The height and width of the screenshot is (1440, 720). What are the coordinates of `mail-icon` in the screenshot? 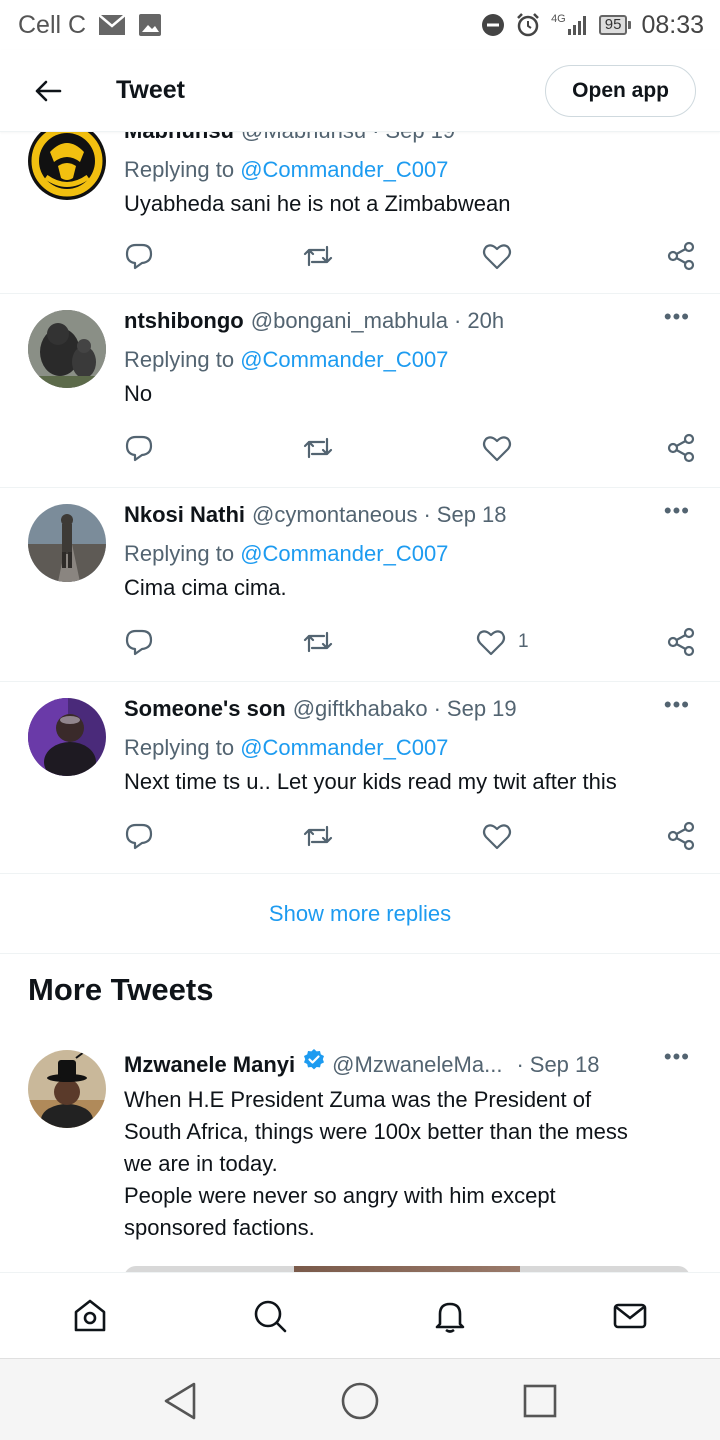 It's located at (630, 1315).